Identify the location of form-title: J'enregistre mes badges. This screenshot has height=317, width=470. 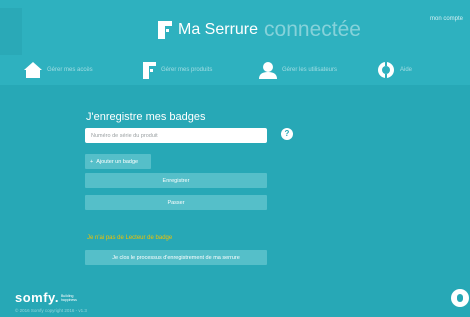
(146, 117).